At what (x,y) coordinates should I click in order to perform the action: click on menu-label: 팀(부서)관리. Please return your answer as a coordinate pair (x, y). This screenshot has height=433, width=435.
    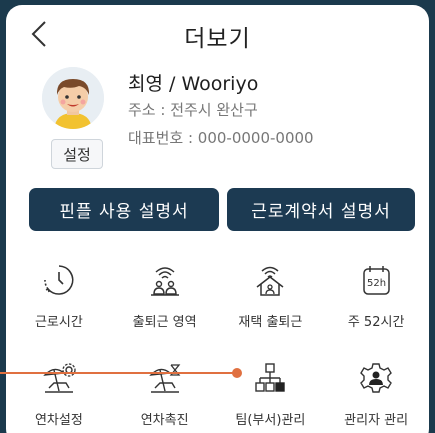
    Looking at the image, I should click on (270, 420).